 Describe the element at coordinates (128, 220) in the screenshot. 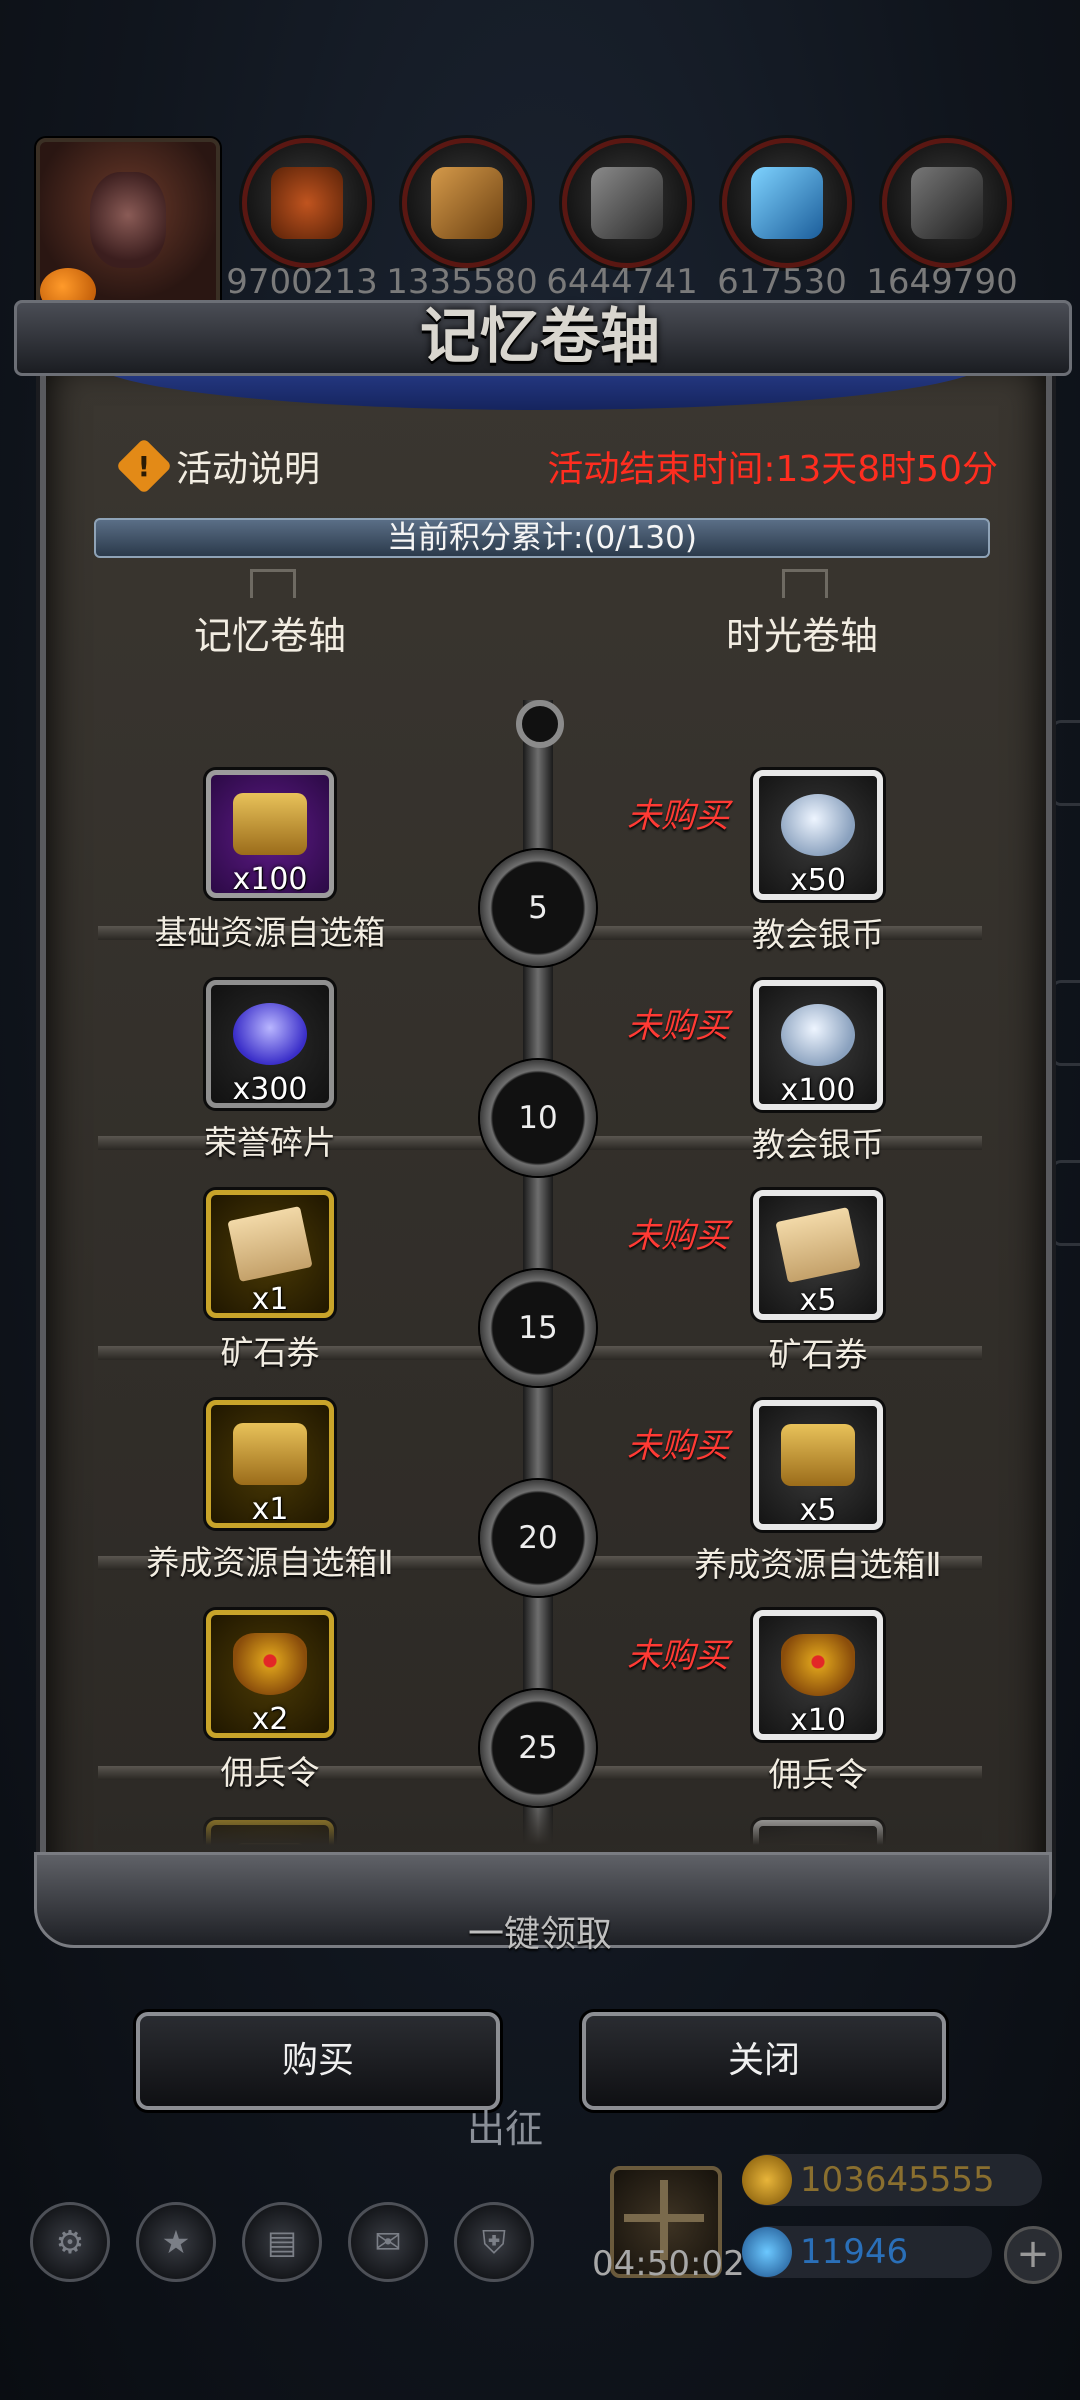

I see `avatar-portrait` at that location.